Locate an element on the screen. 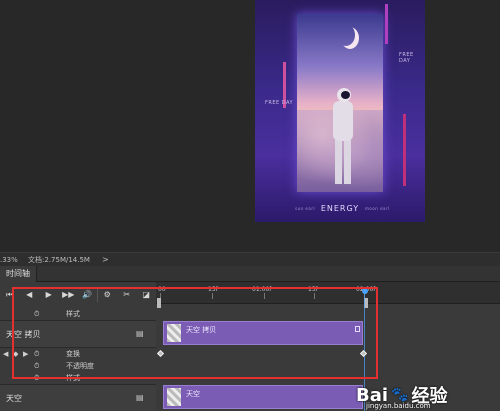  layer-name: 天空 is located at coordinates (14, 398).